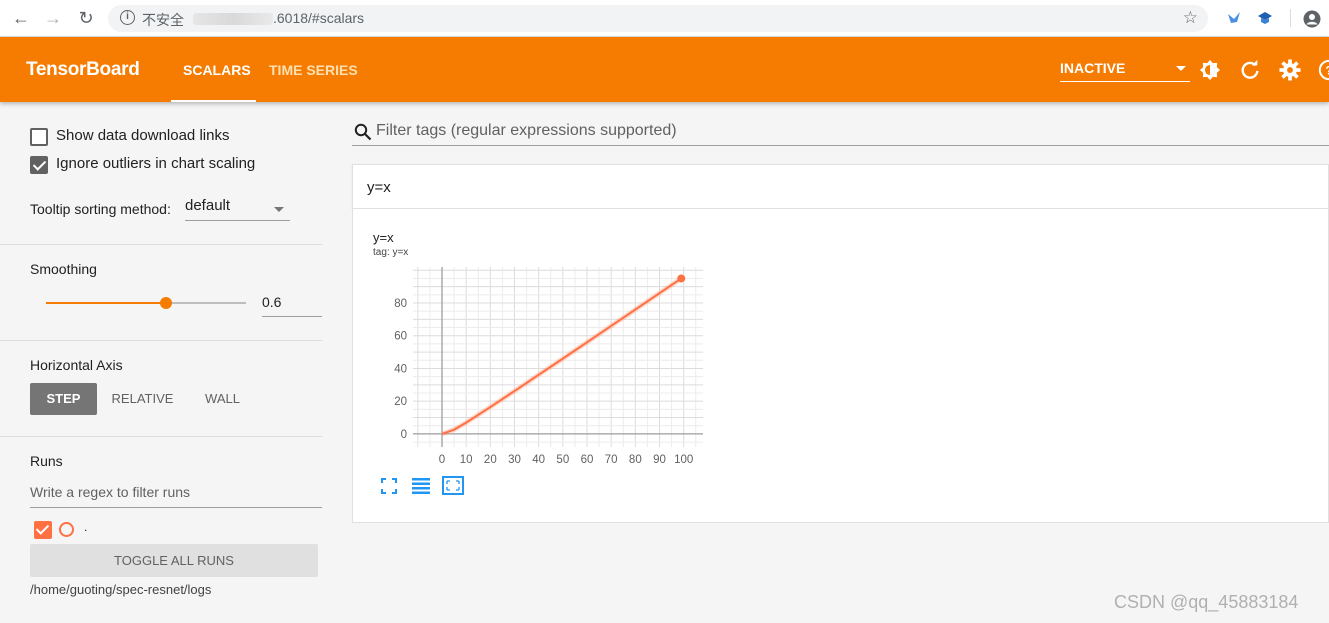 This screenshot has width=1329, height=623. Describe the element at coordinates (86, 18) in the screenshot. I see `reload-page-icon: ↻` at that location.